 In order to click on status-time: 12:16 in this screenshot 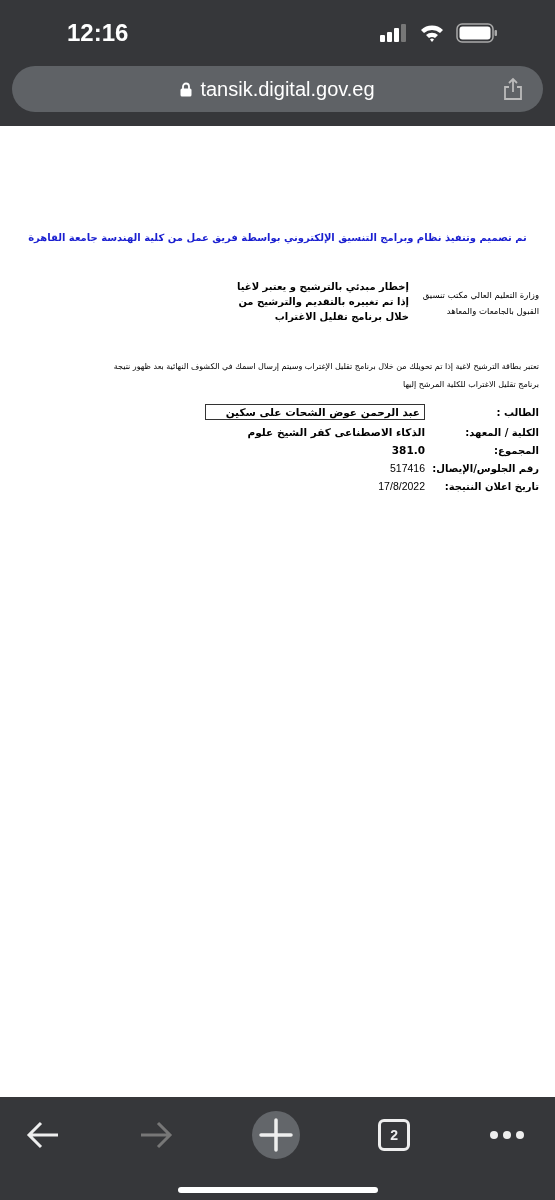, I will do `click(98, 33)`.